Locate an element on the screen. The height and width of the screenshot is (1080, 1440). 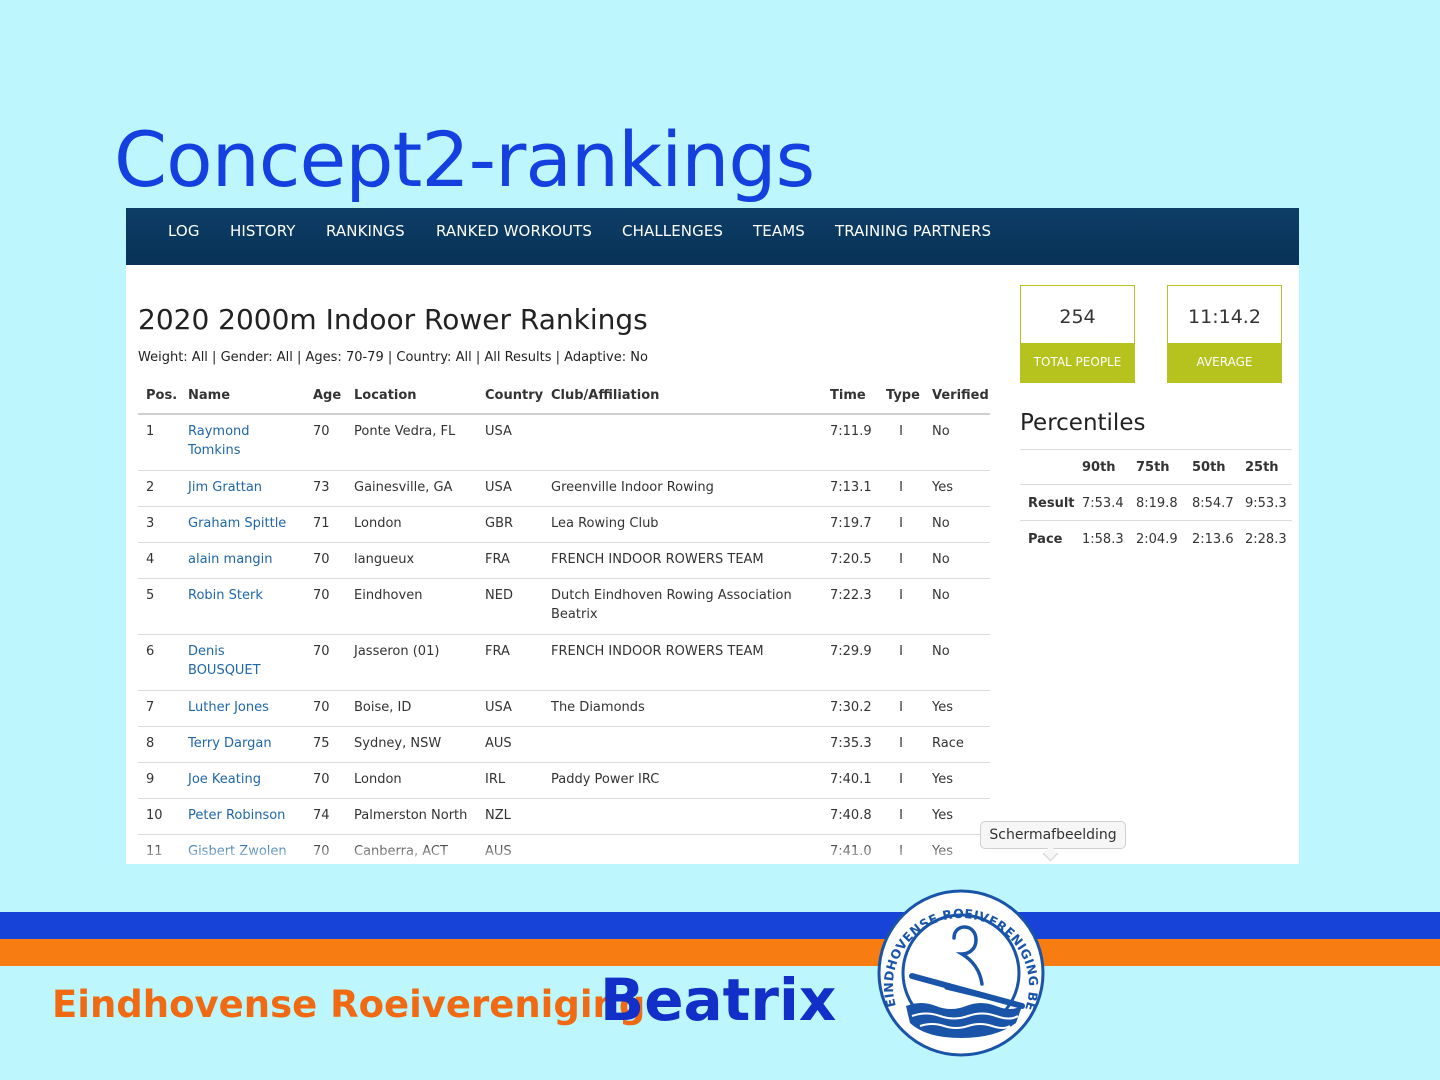
nav-training-partners: TRAINING PARTNERS is located at coordinates (913, 231).